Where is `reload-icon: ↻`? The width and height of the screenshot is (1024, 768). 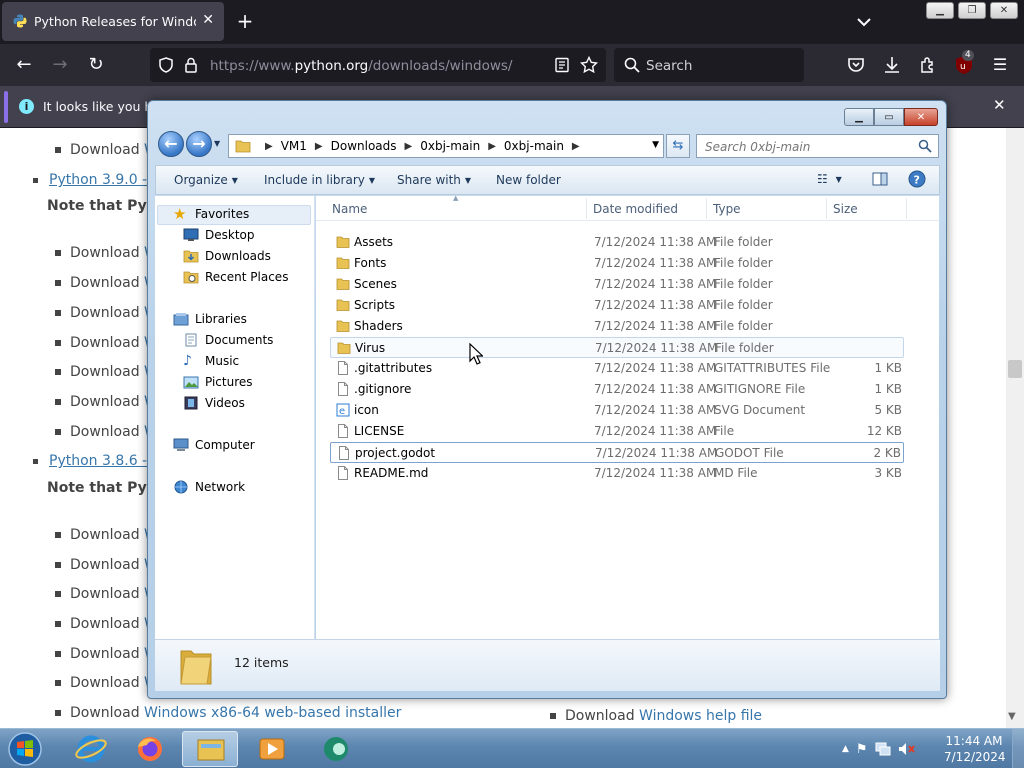 reload-icon: ↻ is located at coordinates (96, 65).